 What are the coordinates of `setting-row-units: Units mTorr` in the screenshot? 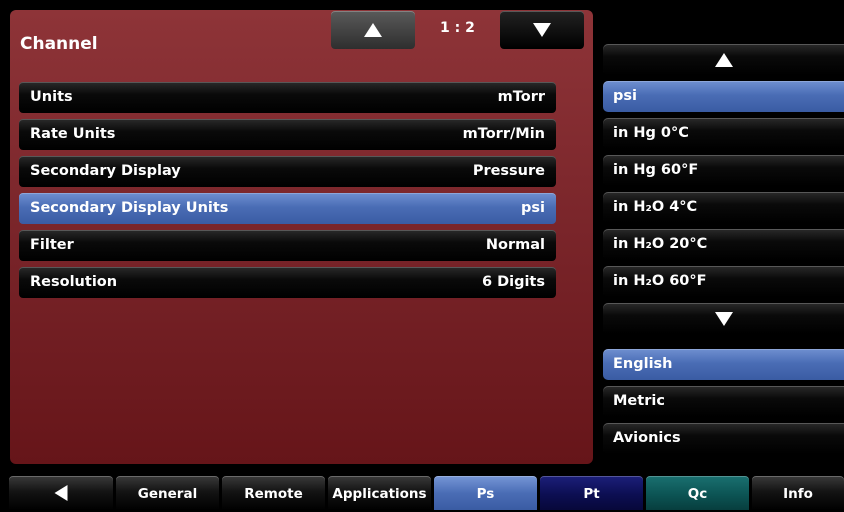 It's located at (287, 97).